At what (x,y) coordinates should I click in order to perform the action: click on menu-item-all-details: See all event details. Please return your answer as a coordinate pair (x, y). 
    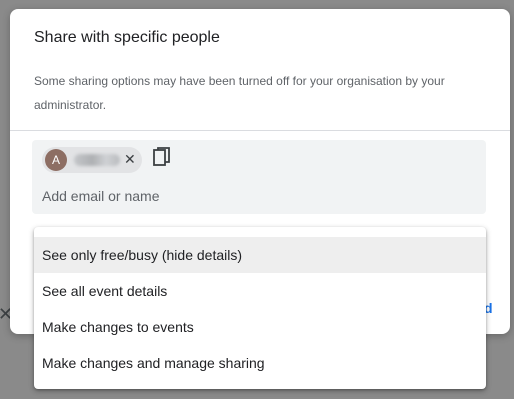
    Looking at the image, I should click on (260, 291).